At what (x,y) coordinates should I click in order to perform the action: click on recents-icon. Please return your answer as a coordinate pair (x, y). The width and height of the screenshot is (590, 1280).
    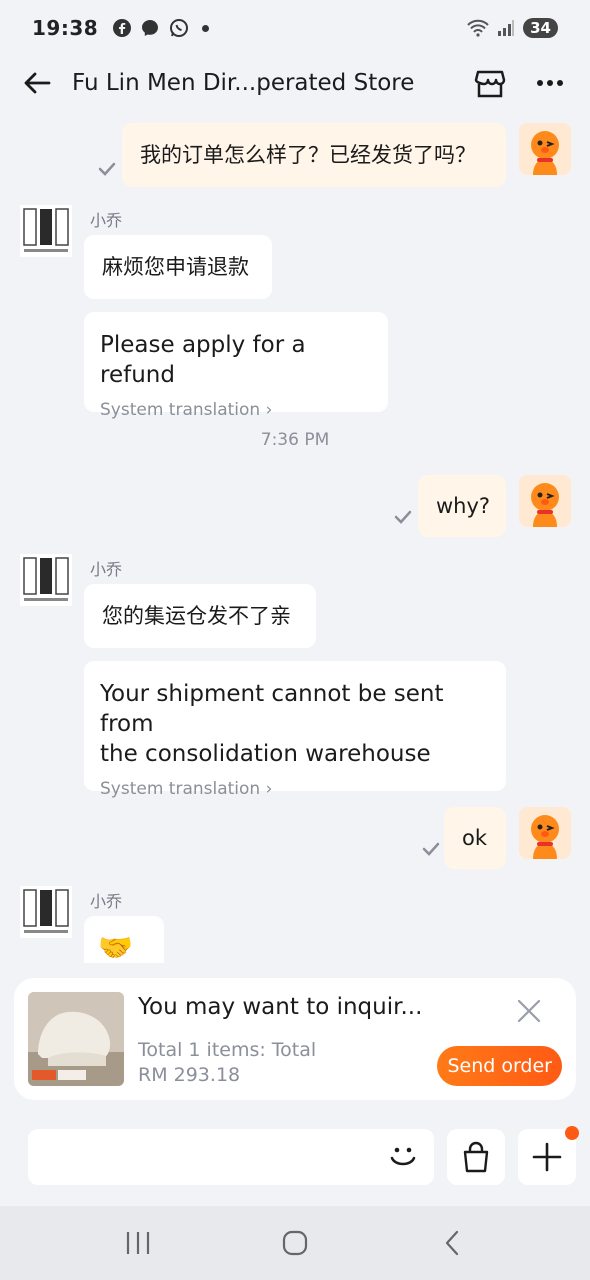
    Looking at the image, I should click on (138, 1243).